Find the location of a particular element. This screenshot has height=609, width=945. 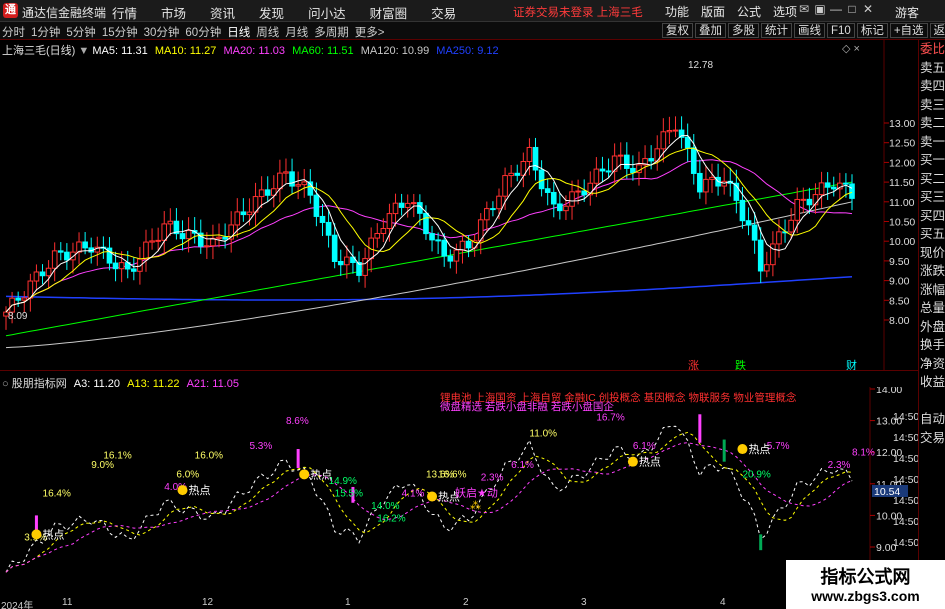

tab-multi-period: 多周期 is located at coordinates (331, 32).